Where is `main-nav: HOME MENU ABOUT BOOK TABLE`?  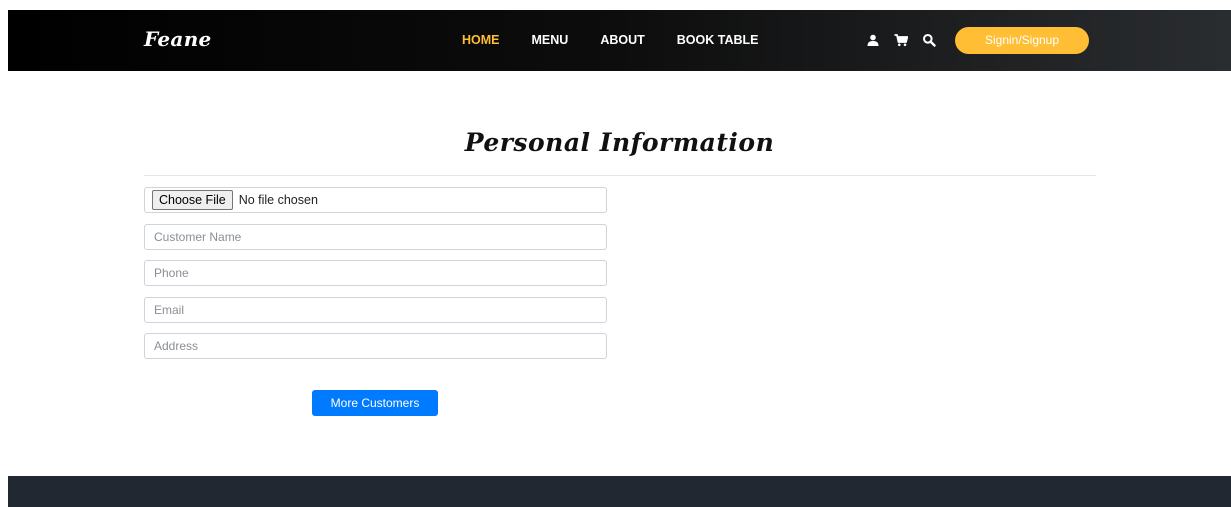 main-nav: HOME MENU ABOUT BOOK TABLE is located at coordinates (626, 40).